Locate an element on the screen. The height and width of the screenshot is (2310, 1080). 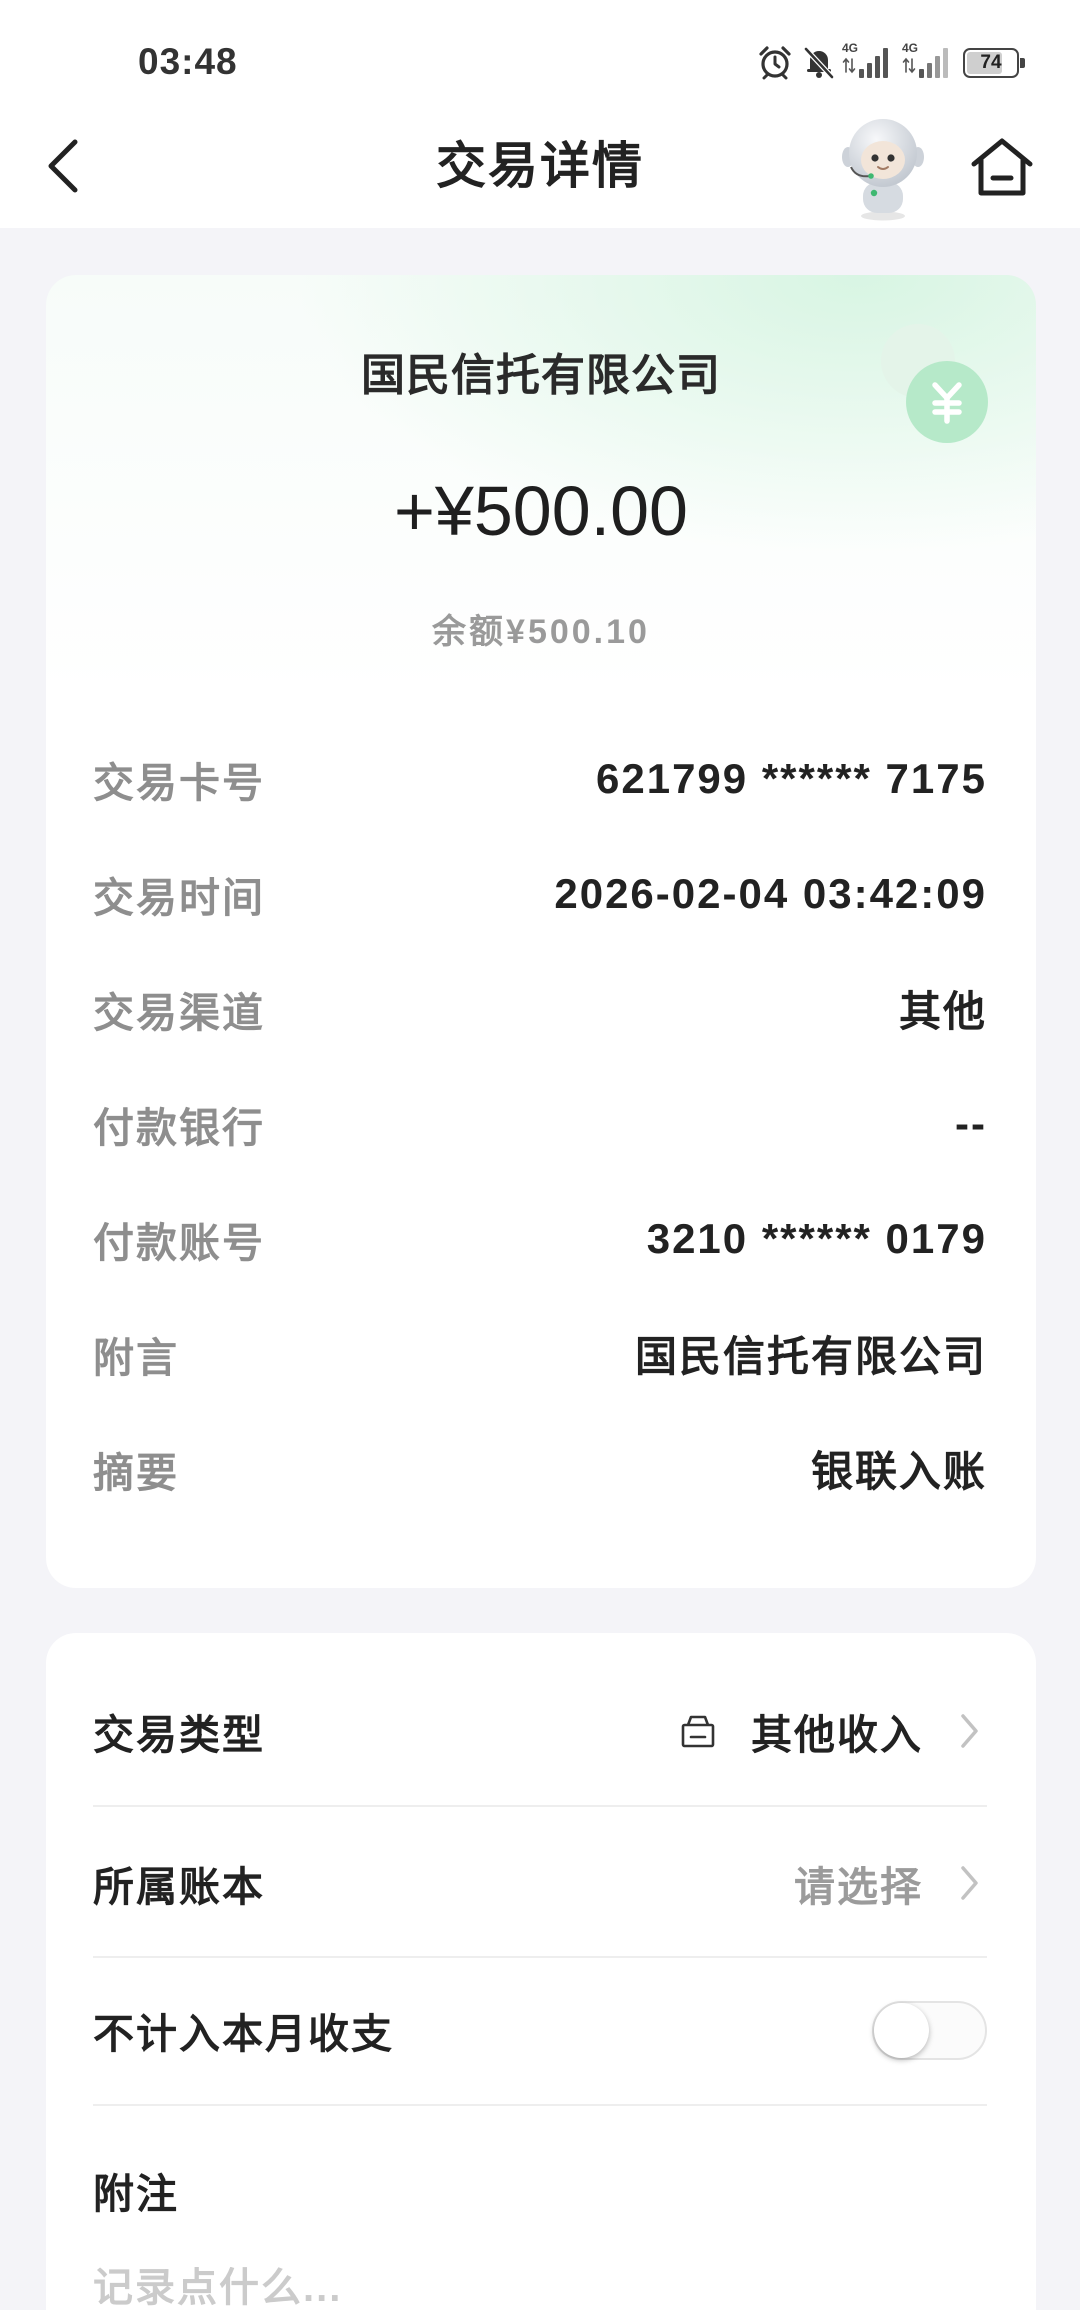
detail-value: 国民信托有限公司 is located at coordinates (810, 1356).